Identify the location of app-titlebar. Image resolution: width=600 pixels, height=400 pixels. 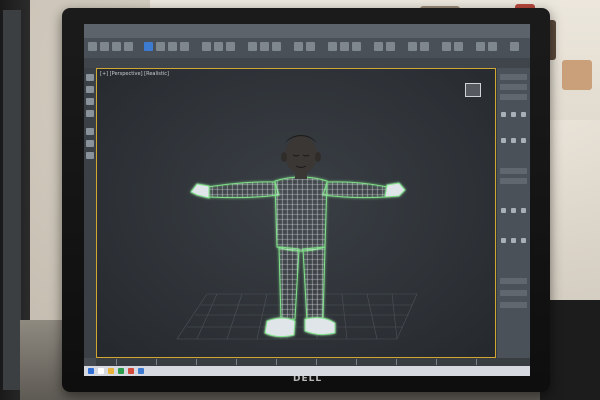
(307, 31).